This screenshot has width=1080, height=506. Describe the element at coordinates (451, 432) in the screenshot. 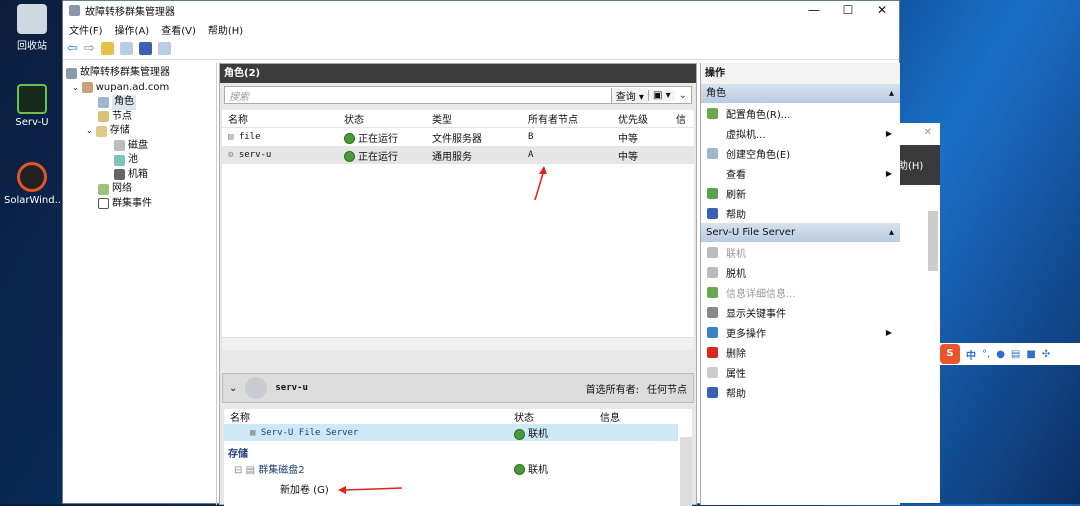

I see `resource-row: ▦ Serv-U File Server 联机` at that location.